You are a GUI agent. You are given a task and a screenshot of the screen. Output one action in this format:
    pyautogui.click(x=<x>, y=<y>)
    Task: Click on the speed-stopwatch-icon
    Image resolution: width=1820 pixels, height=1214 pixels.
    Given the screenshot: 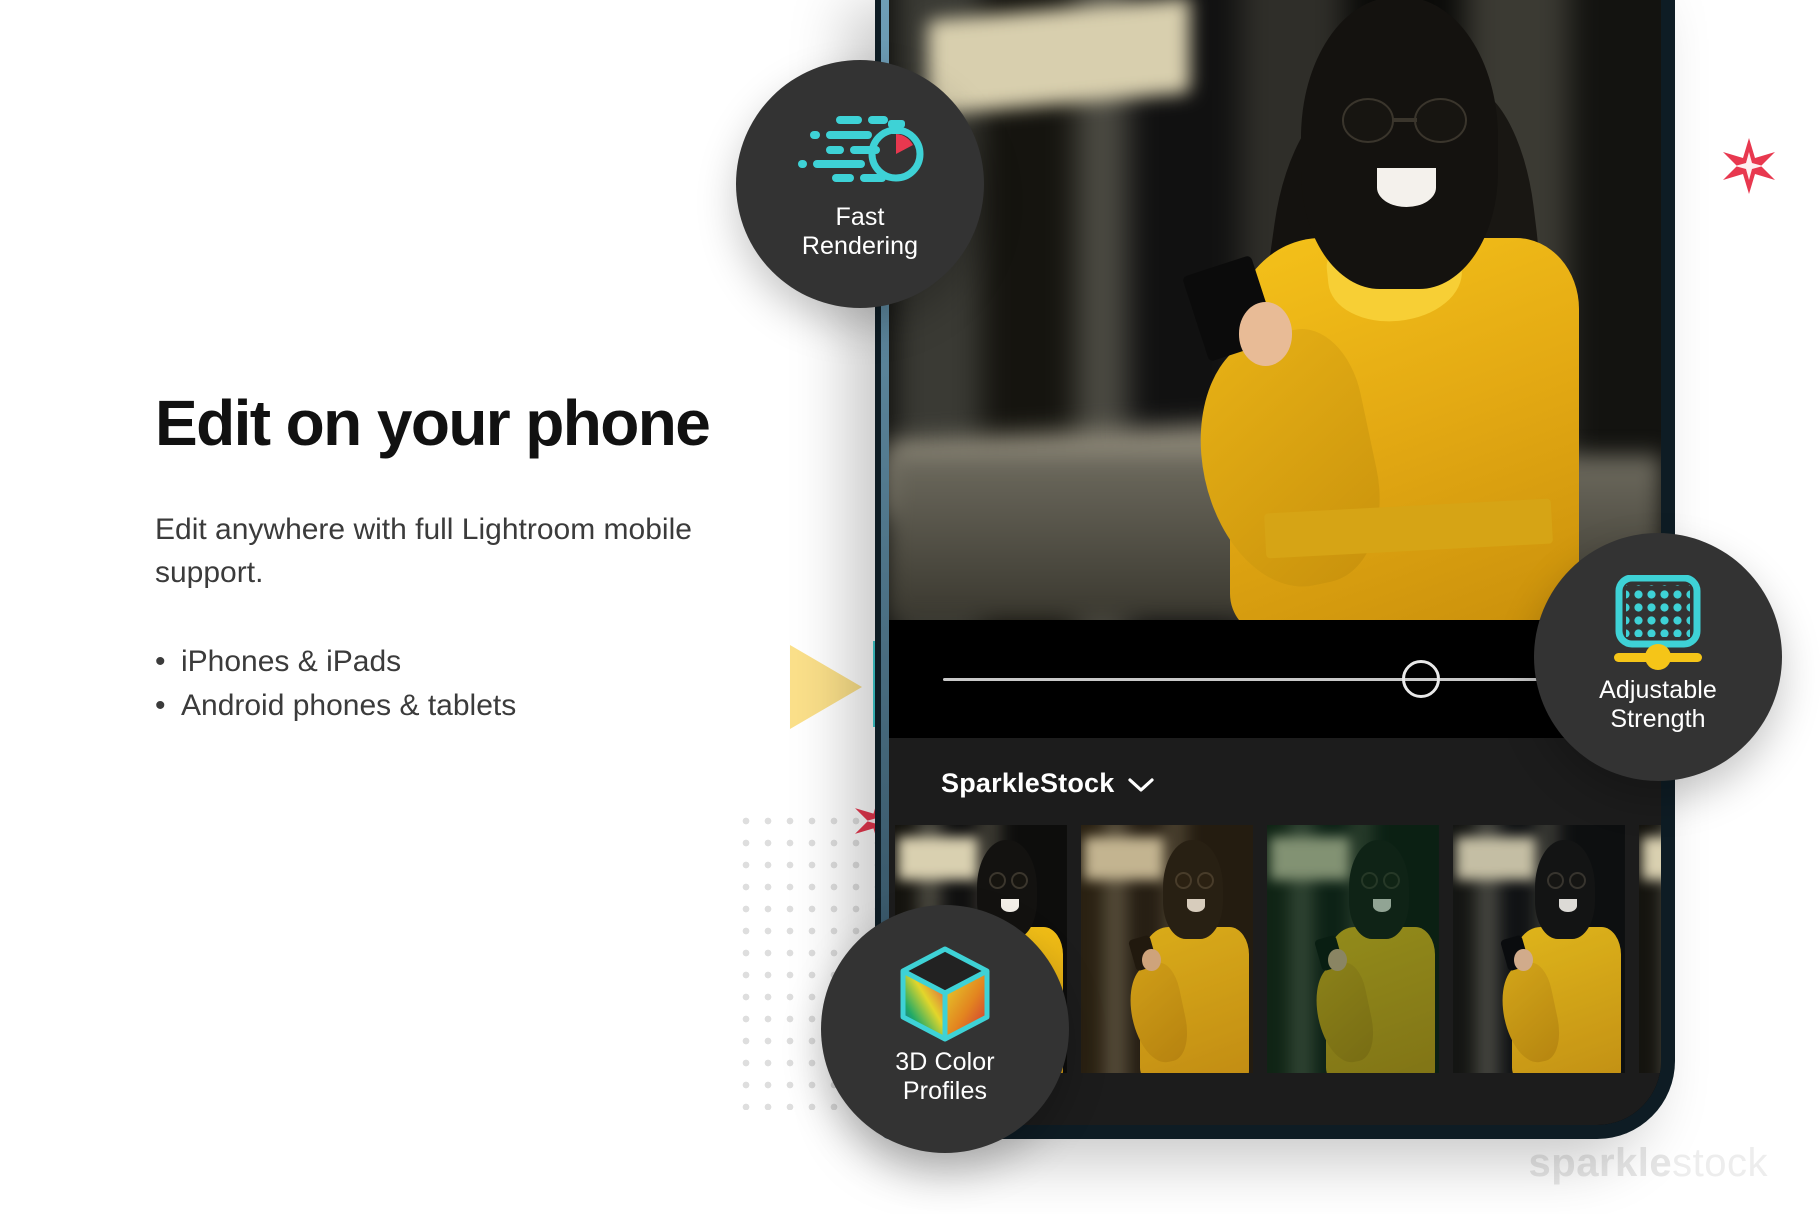 What is the action you would take?
    pyautogui.click(x=860, y=150)
    